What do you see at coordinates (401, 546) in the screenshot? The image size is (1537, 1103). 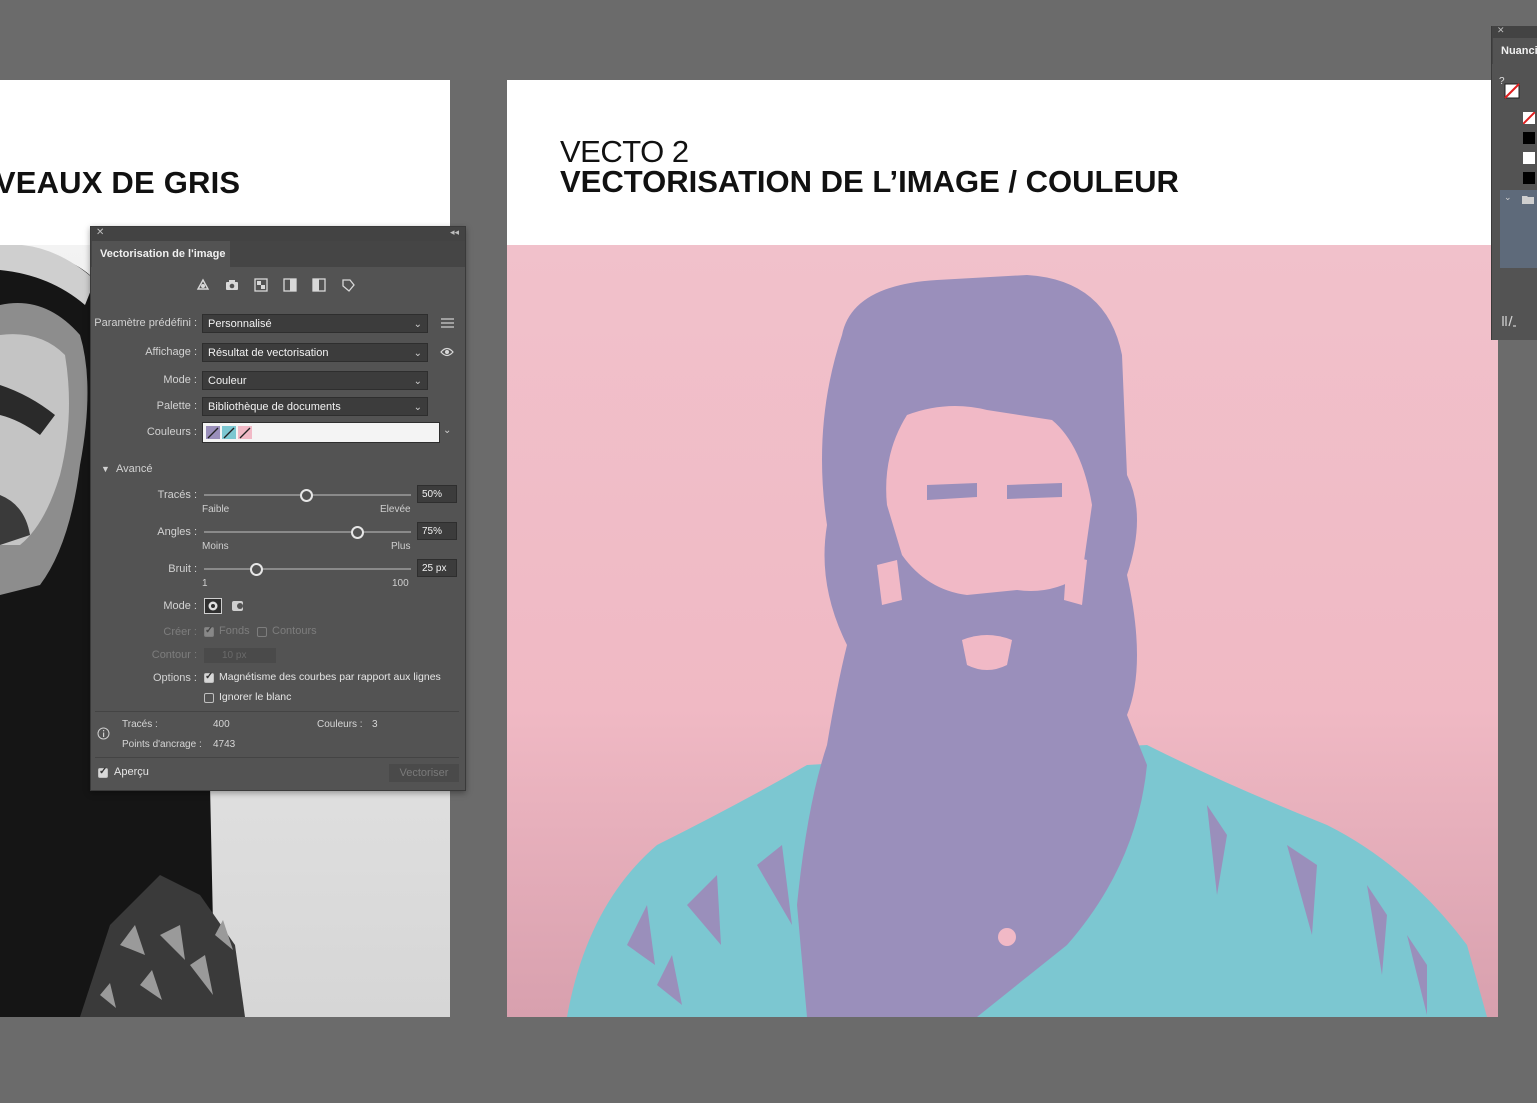 I see `corners-max-label: Plus` at bounding box center [401, 546].